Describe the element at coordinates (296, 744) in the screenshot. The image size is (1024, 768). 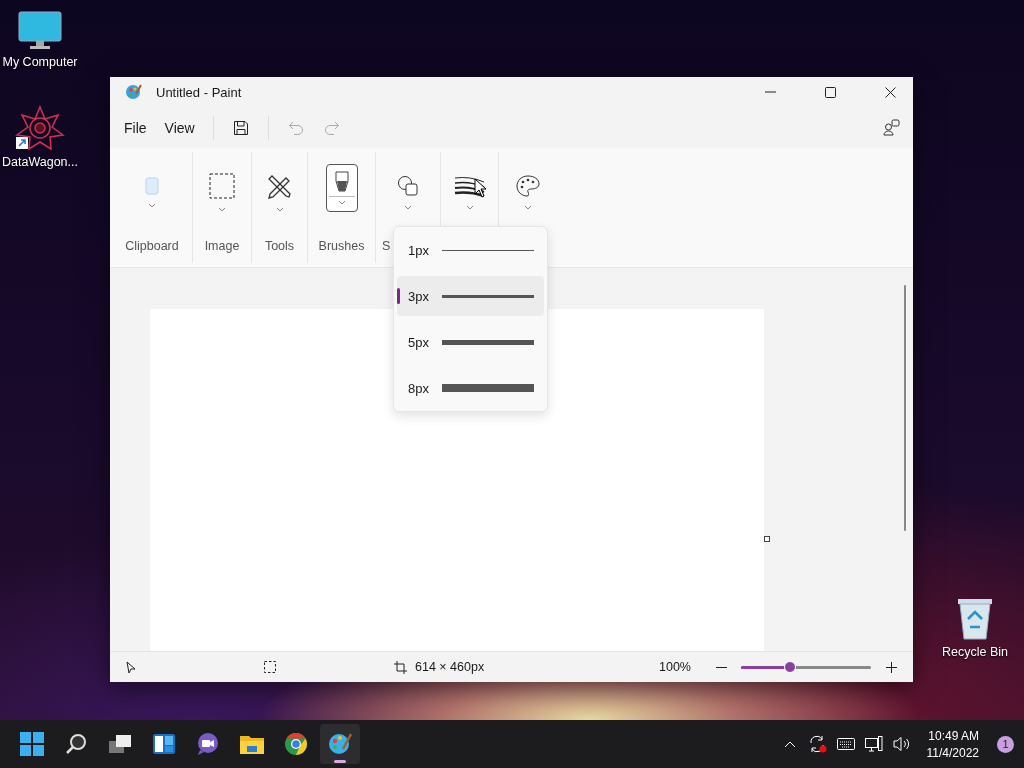
I see `browser-icon` at that location.